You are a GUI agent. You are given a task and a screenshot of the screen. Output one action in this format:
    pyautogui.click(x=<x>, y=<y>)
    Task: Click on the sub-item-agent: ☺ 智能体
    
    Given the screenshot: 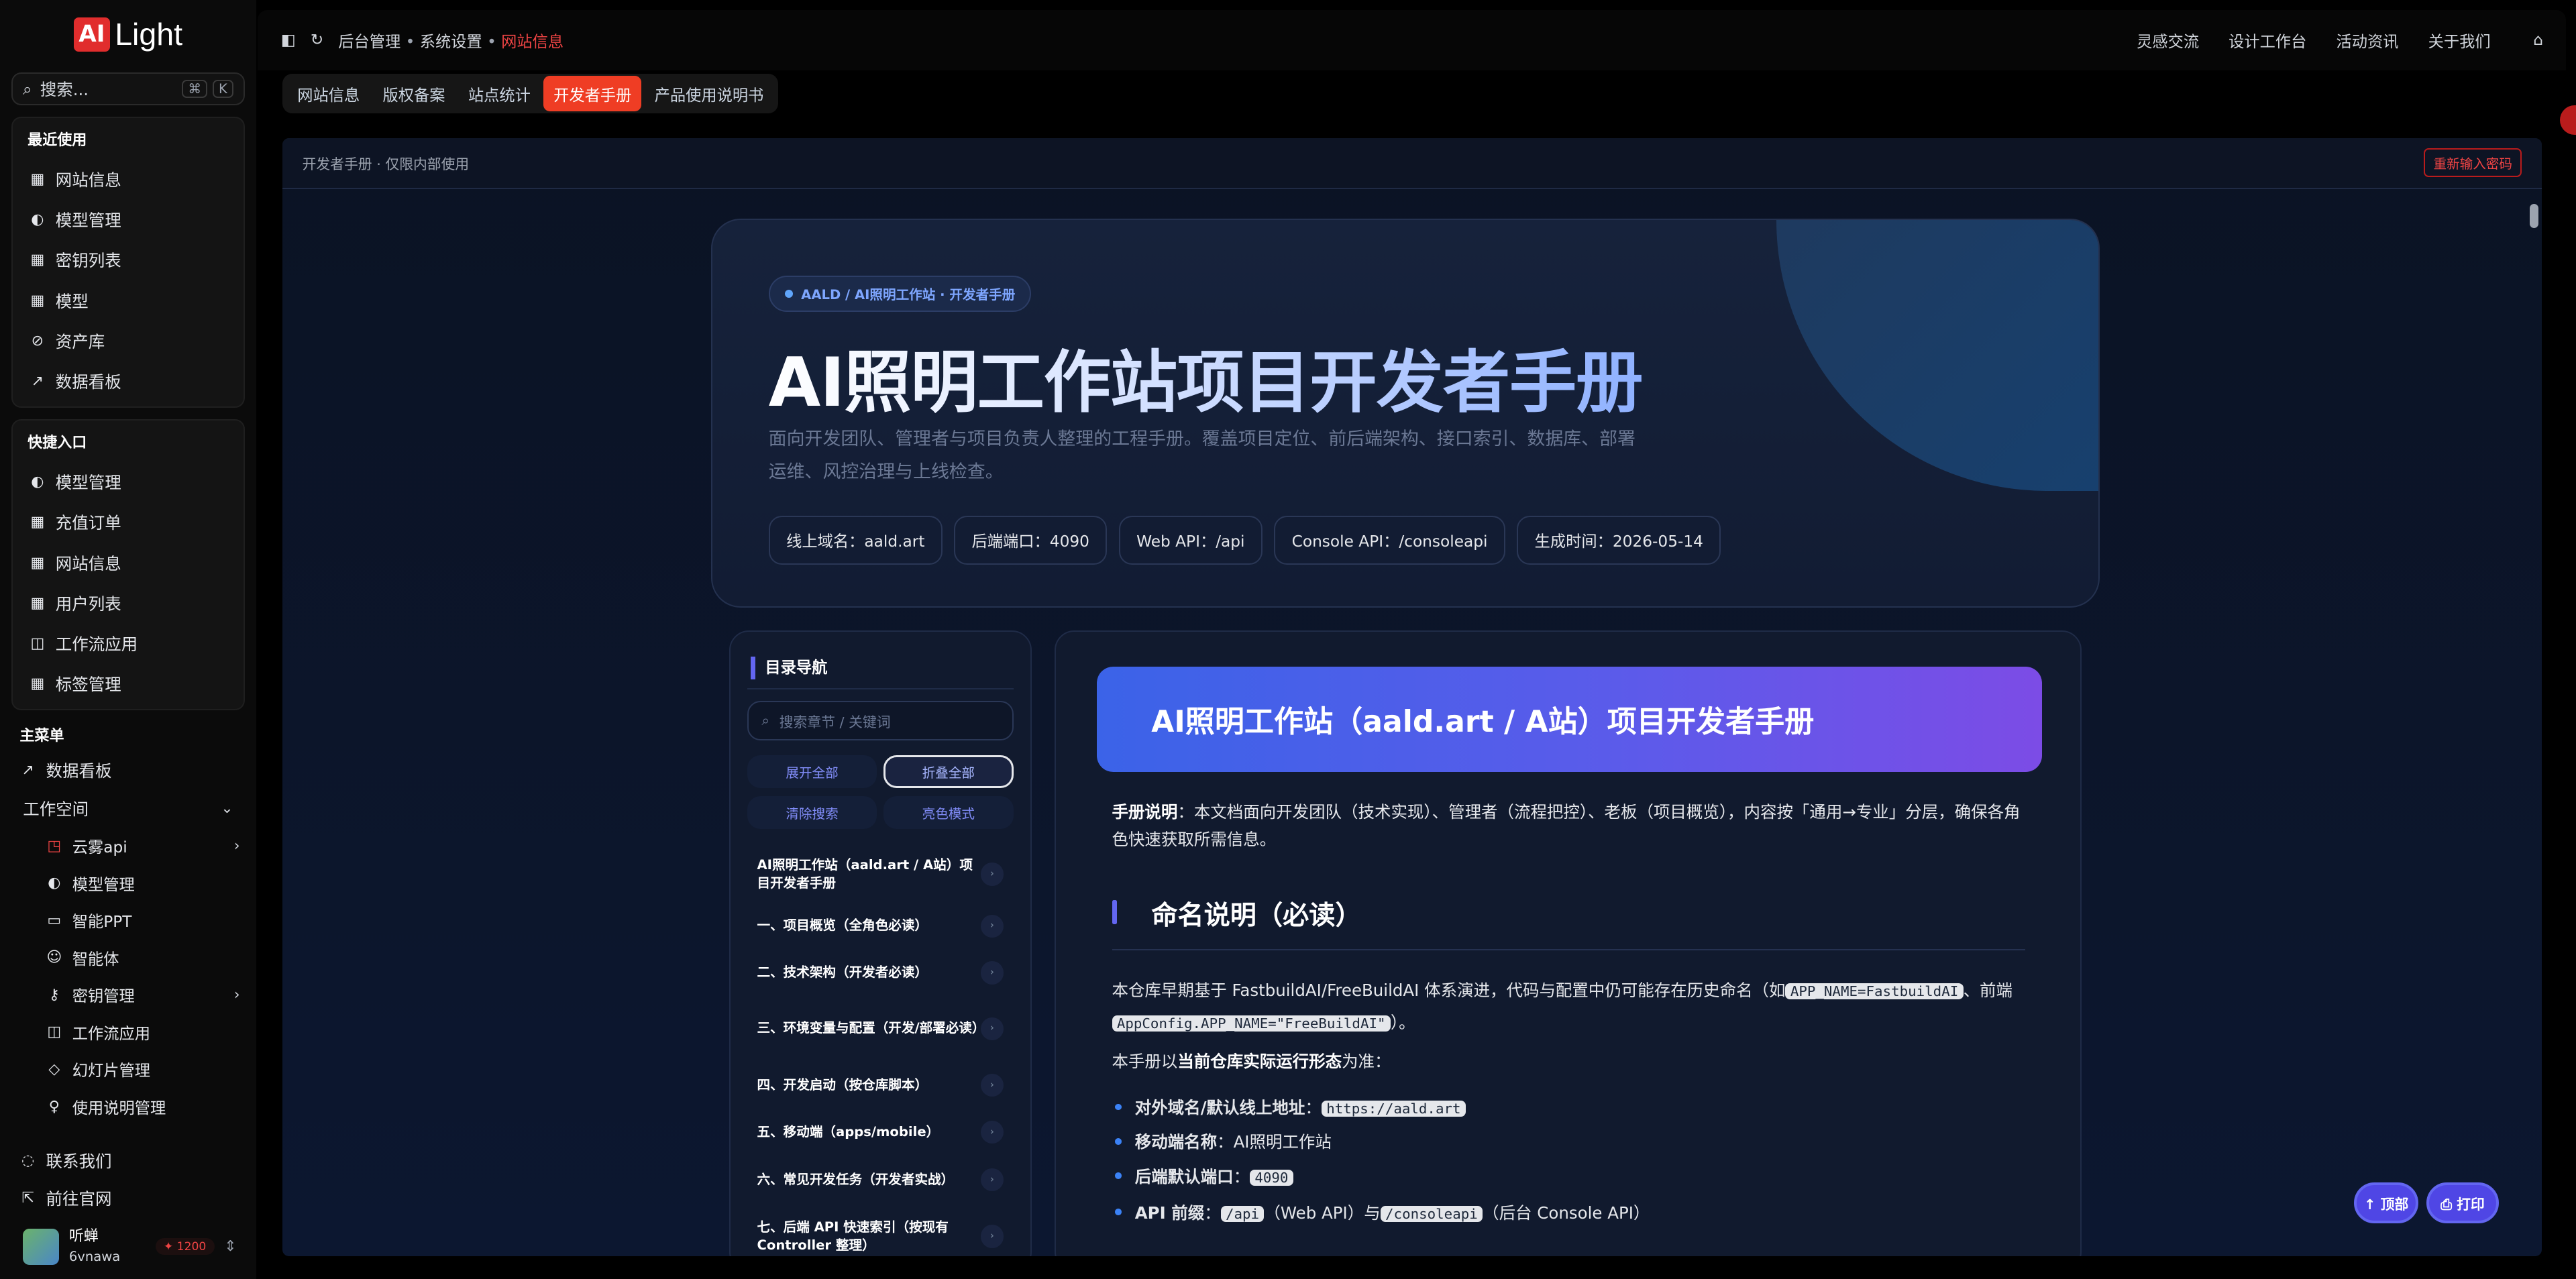 What is the action you would take?
    pyautogui.click(x=143, y=958)
    